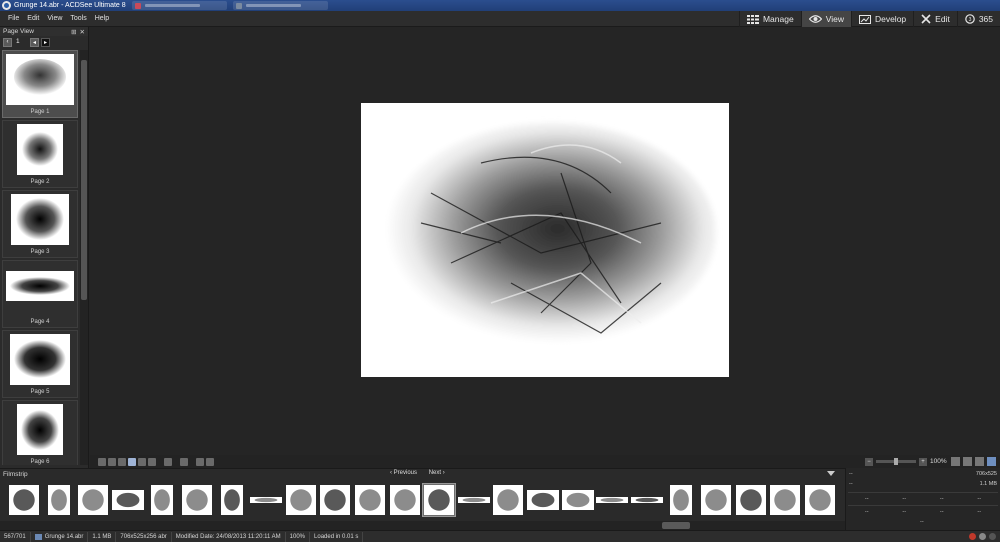  I want to click on page-next-button: ▸, so click(45, 42).